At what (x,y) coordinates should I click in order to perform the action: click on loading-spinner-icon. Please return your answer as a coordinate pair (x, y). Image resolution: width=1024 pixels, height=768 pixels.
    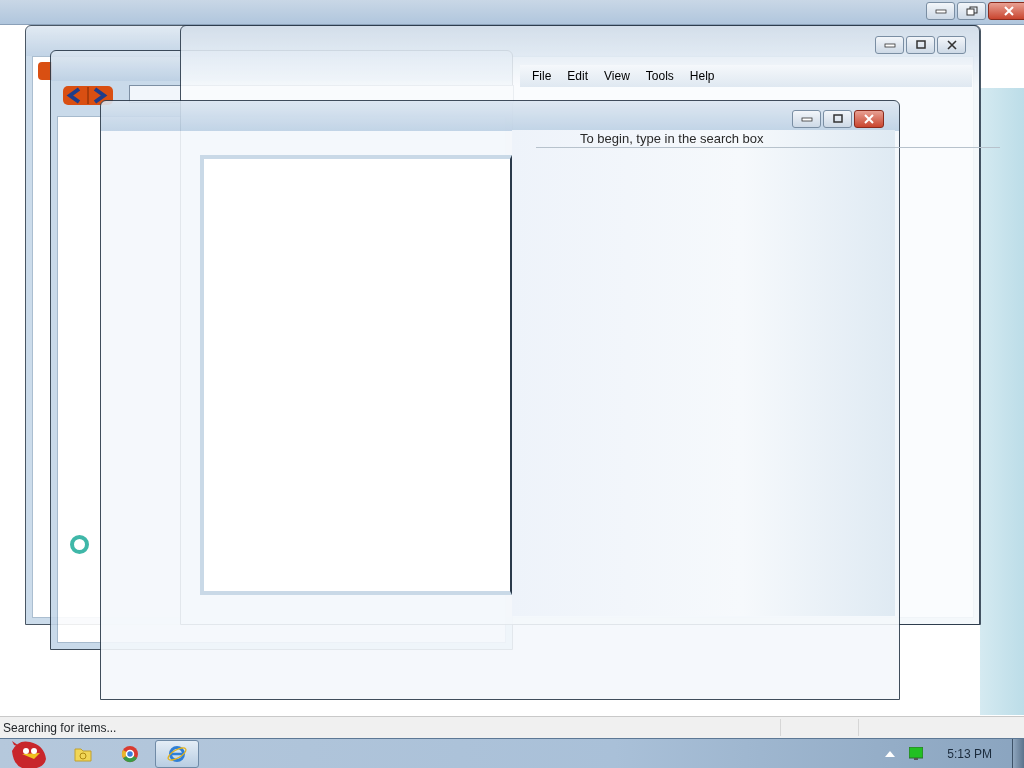
    Looking at the image, I should click on (79, 544).